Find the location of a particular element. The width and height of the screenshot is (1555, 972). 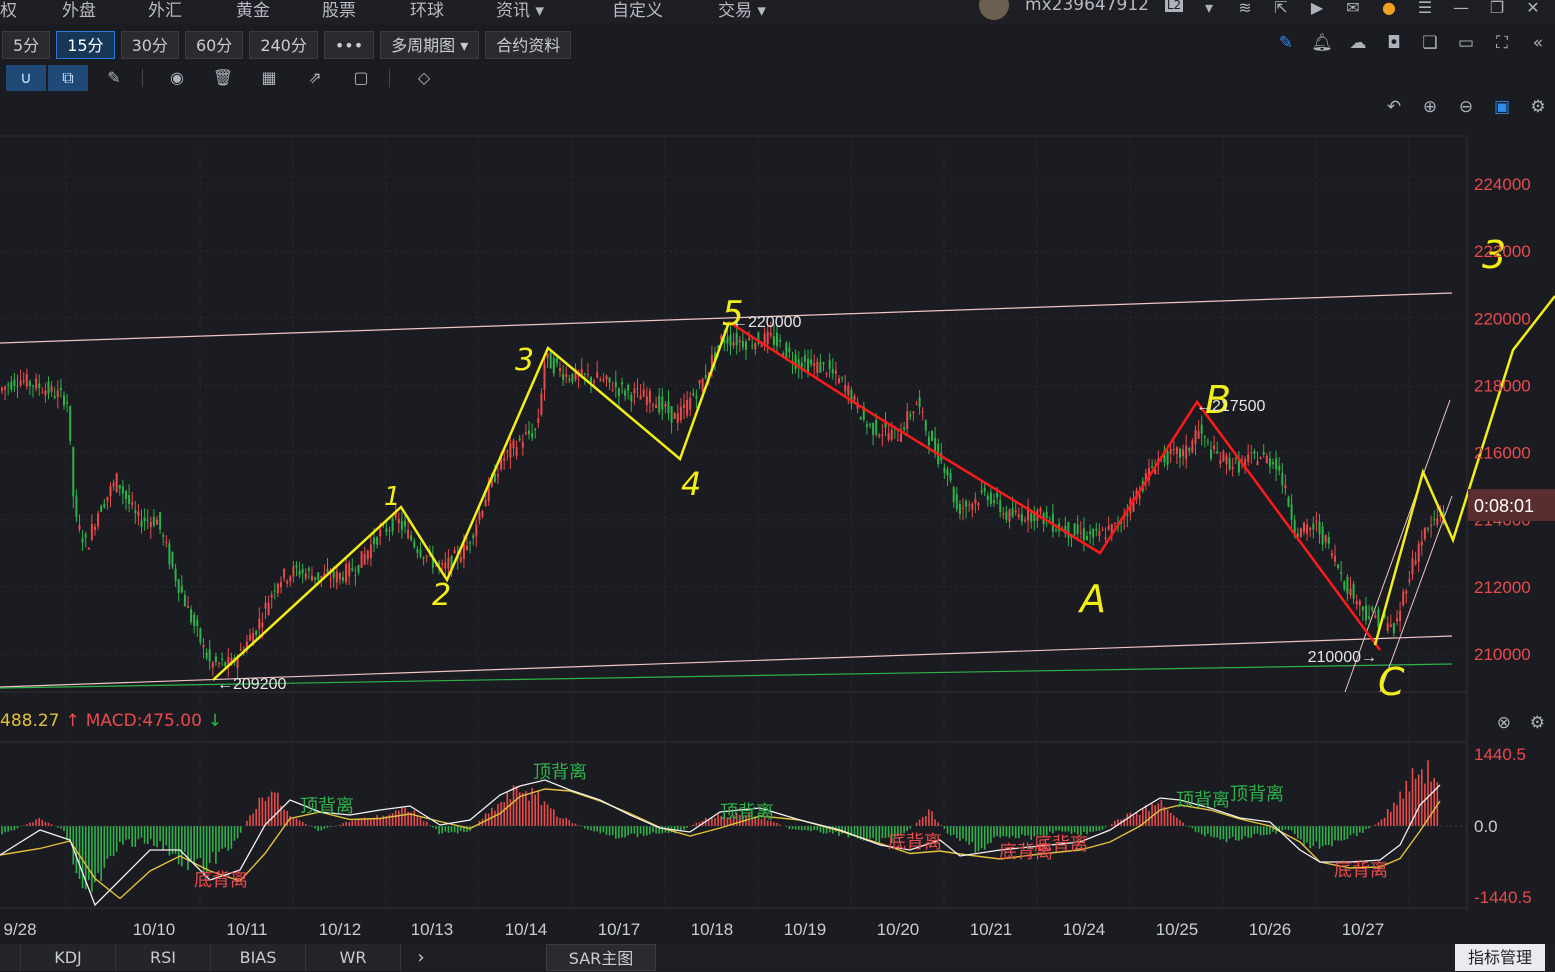

indicator-tab: RSI is located at coordinates (163, 957).